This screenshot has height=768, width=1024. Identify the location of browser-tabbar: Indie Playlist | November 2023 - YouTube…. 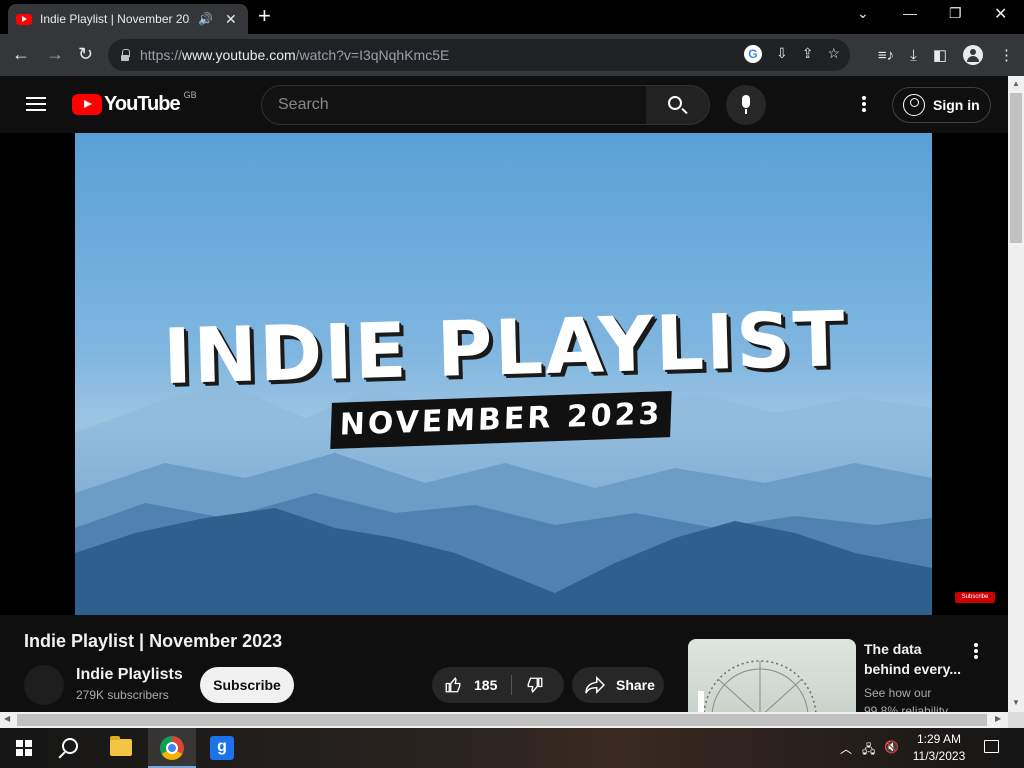
(512, 17).